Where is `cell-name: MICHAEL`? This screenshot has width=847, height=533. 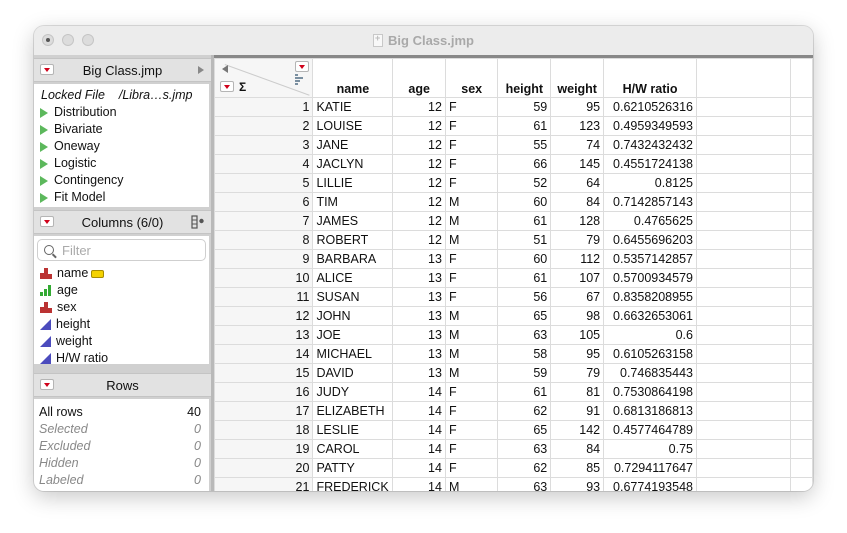 cell-name: MICHAEL is located at coordinates (353, 354).